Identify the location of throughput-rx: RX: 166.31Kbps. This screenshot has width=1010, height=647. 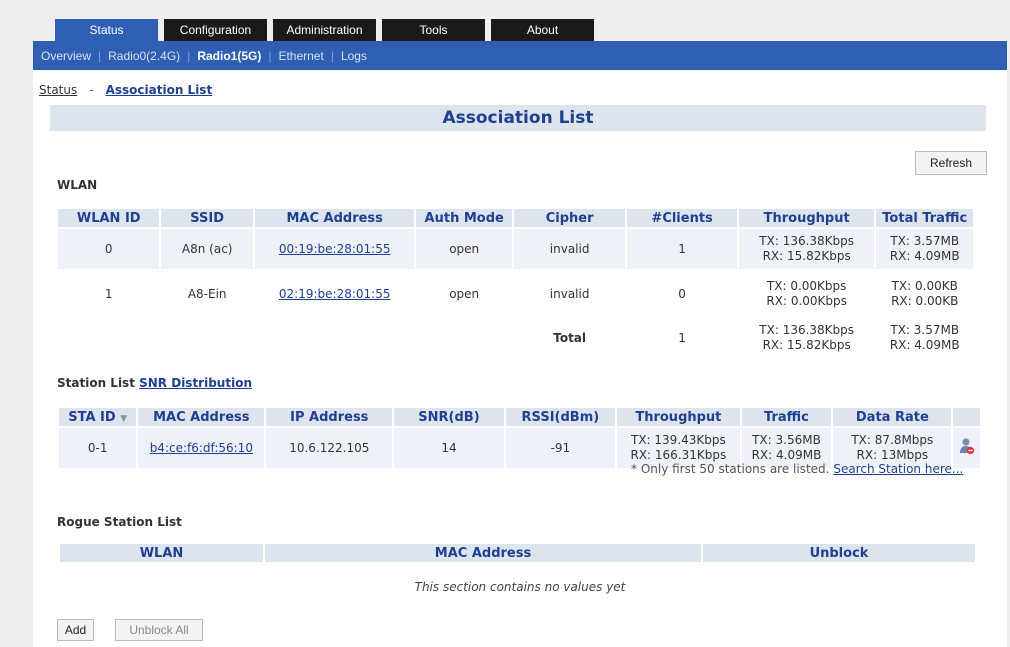
(678, 455).